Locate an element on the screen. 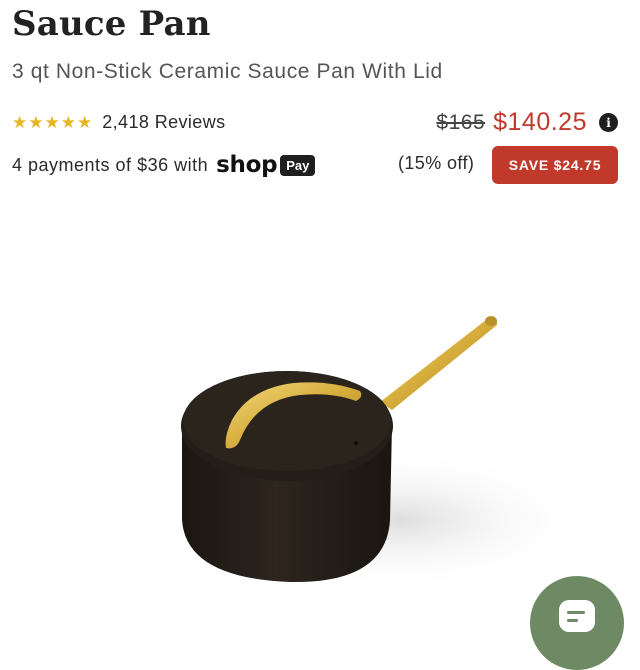  chat-button is located at coordinates (577, 623).